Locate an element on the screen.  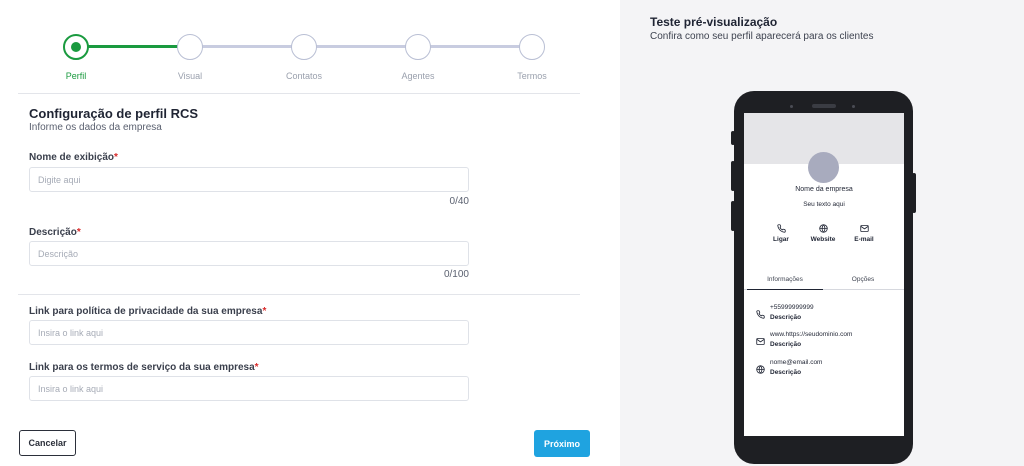
step-progress-line is located at coordinates (133, 46).